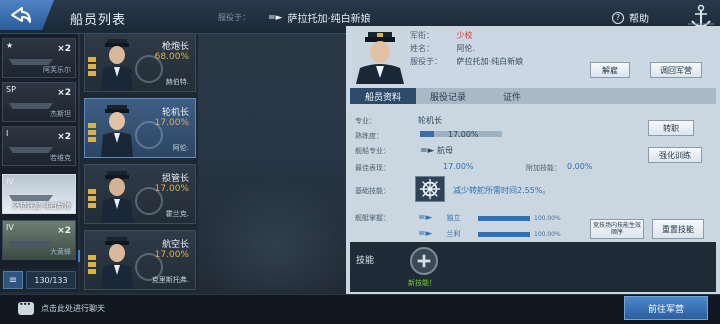 The image size is (720, 324). Describe the element at coordinates (453, 234) in the screenshot. I see `mastery-ship-name: 兰利` at that location.